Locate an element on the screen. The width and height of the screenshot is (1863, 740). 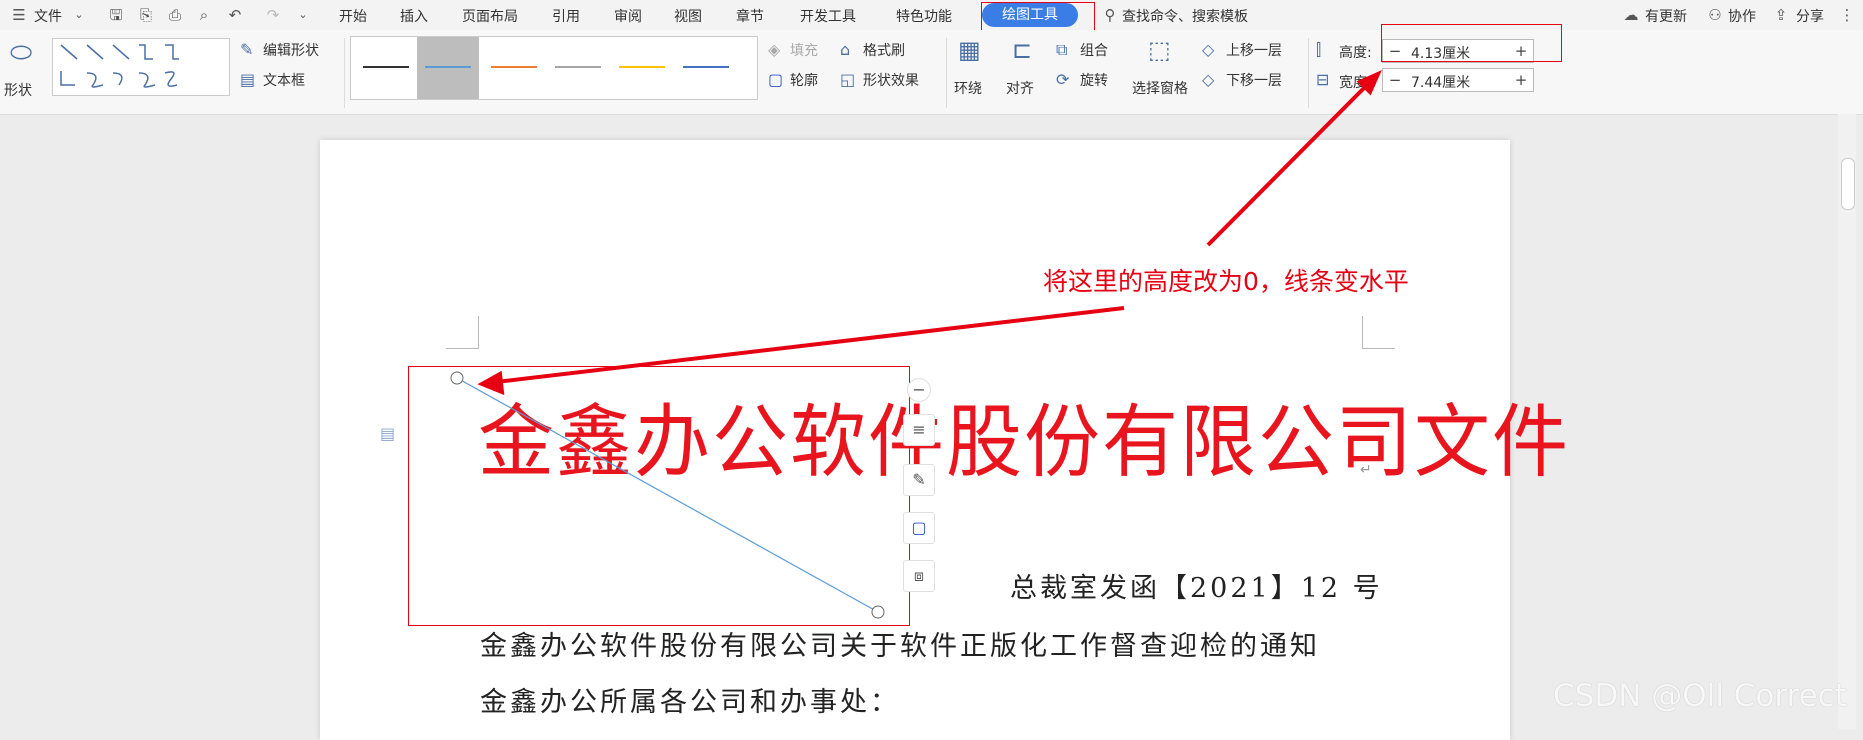
annotation-text: 将这里的高度改为0，线条变水平 is located at coordinates (1226, 281).